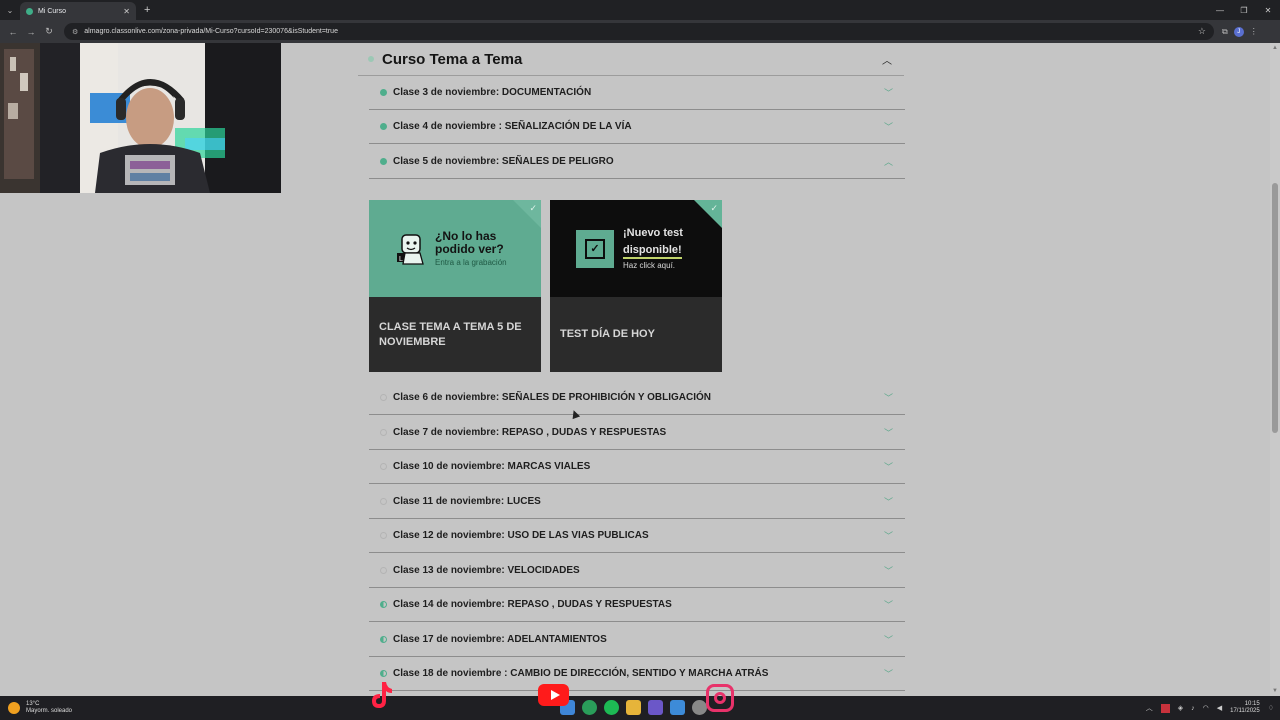 This screenshot has height=720, width=1280. What do you see at coordinates (653, 233) in the screenshot?
I see `promo-line-1: ¡Nuevo test` at bounding box center [653, 233].